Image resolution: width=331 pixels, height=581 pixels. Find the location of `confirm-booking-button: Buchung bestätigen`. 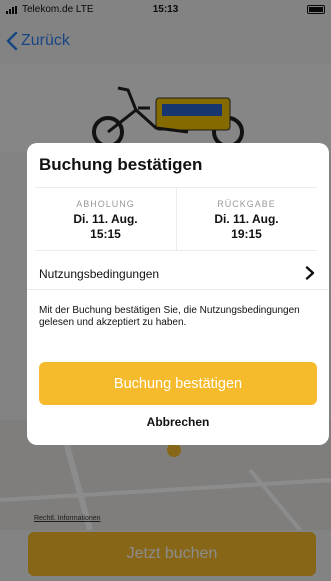

confirm-booking-button: Buchung bestätigen is located at coordinates (178, 383).